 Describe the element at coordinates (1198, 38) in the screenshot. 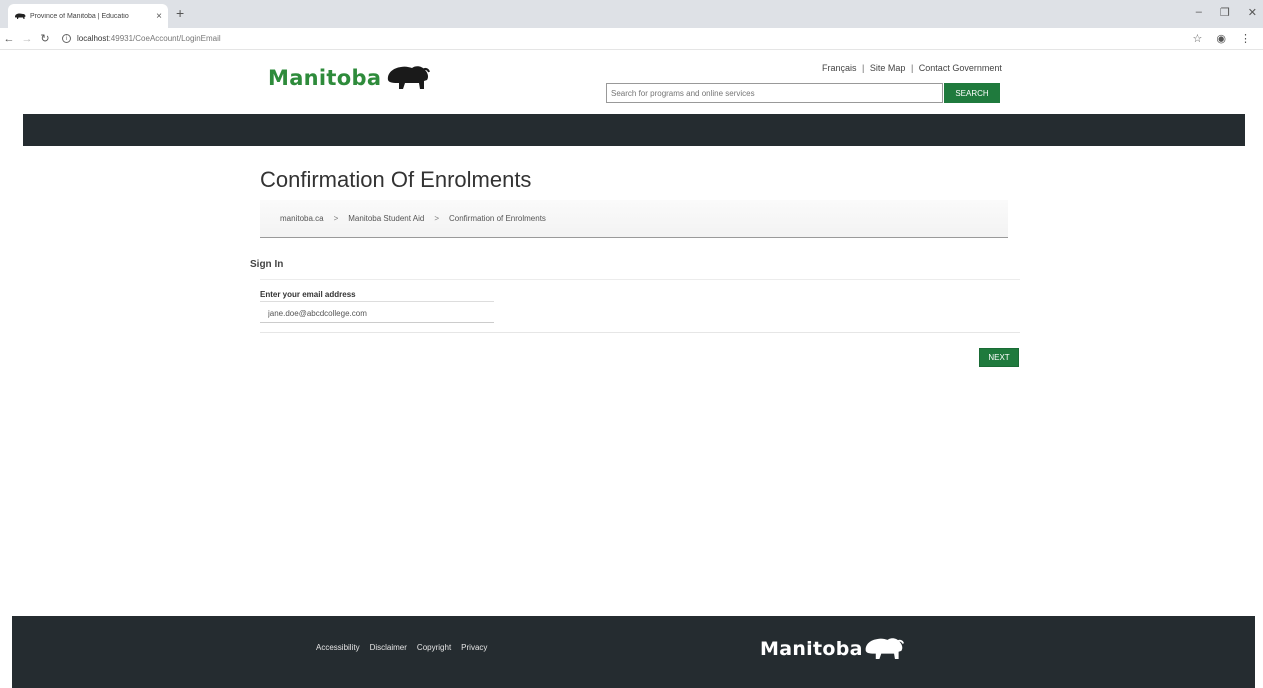

I see `star-icon: ☆` at that location.